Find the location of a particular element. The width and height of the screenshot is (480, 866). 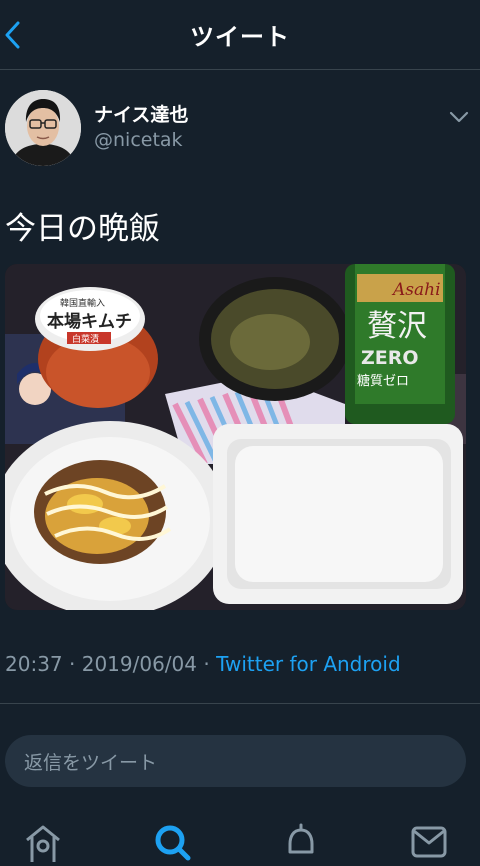

page-title: ツイート is located at coordinates (240, 37).